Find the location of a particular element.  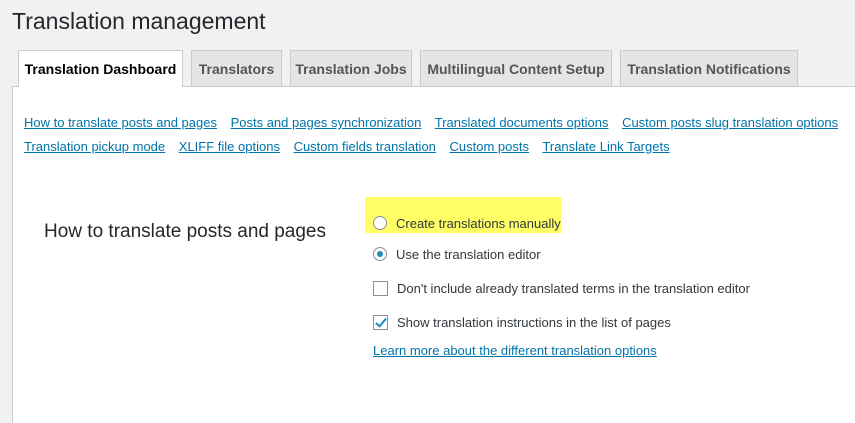

link-translation-pickup-mode: Translation pickup mode is located at coordinates (94, 146).